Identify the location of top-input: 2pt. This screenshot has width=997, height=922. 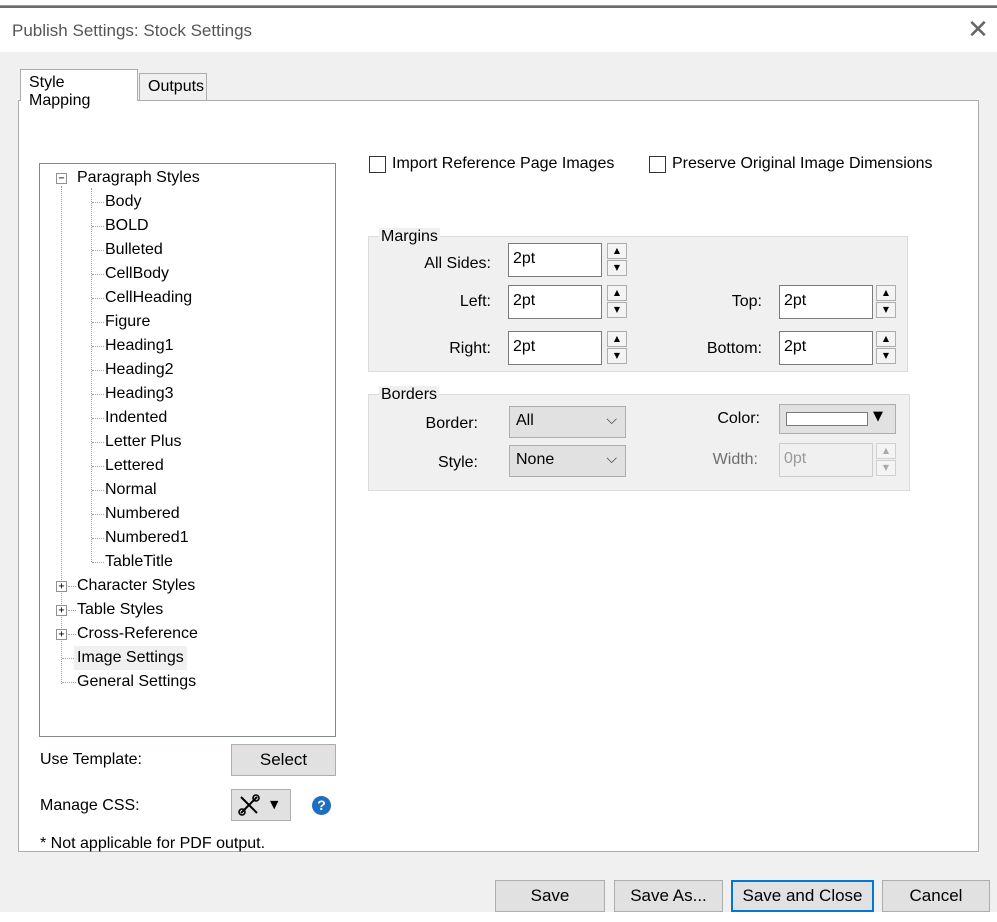
(826, 302).